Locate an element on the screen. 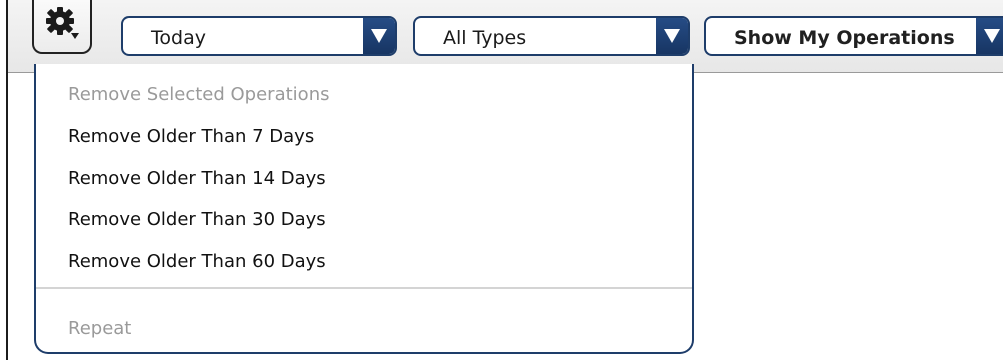 The width and height of the screenshot is (1003, 360). gear-menu-button is located at coordinates (62, 27).